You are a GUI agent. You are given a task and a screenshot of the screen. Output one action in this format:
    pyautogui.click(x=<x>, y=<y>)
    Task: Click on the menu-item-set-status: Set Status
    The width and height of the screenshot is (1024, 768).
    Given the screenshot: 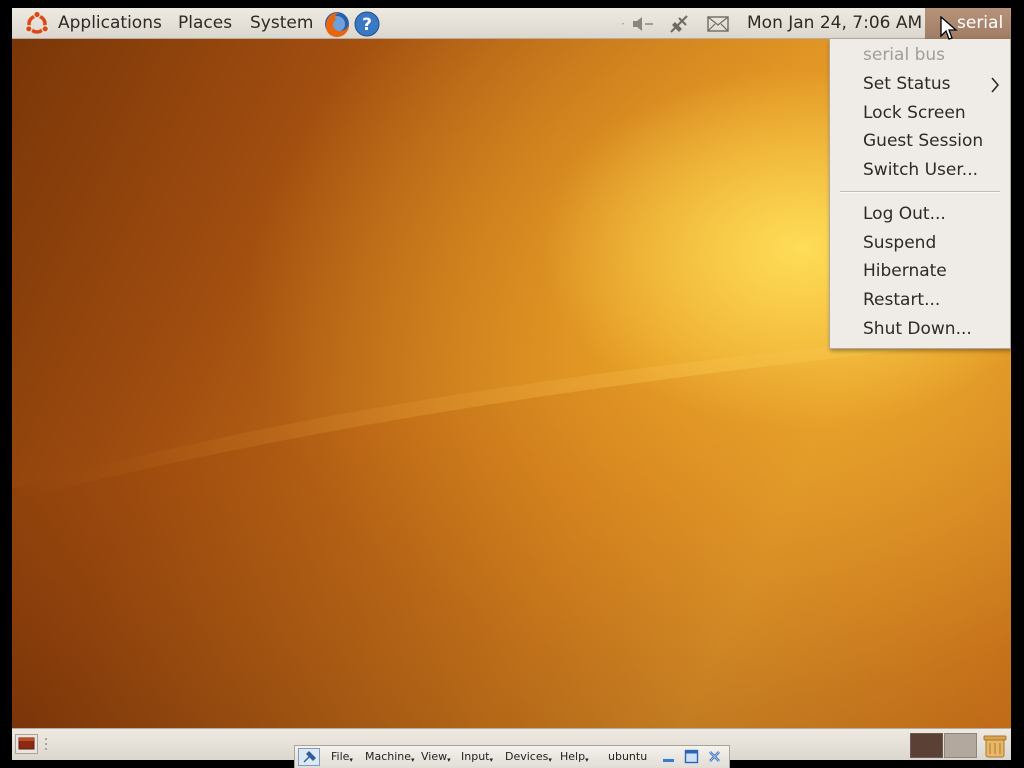 What is the action you would take?
    pyautogui.click(x=907, y=84)
    